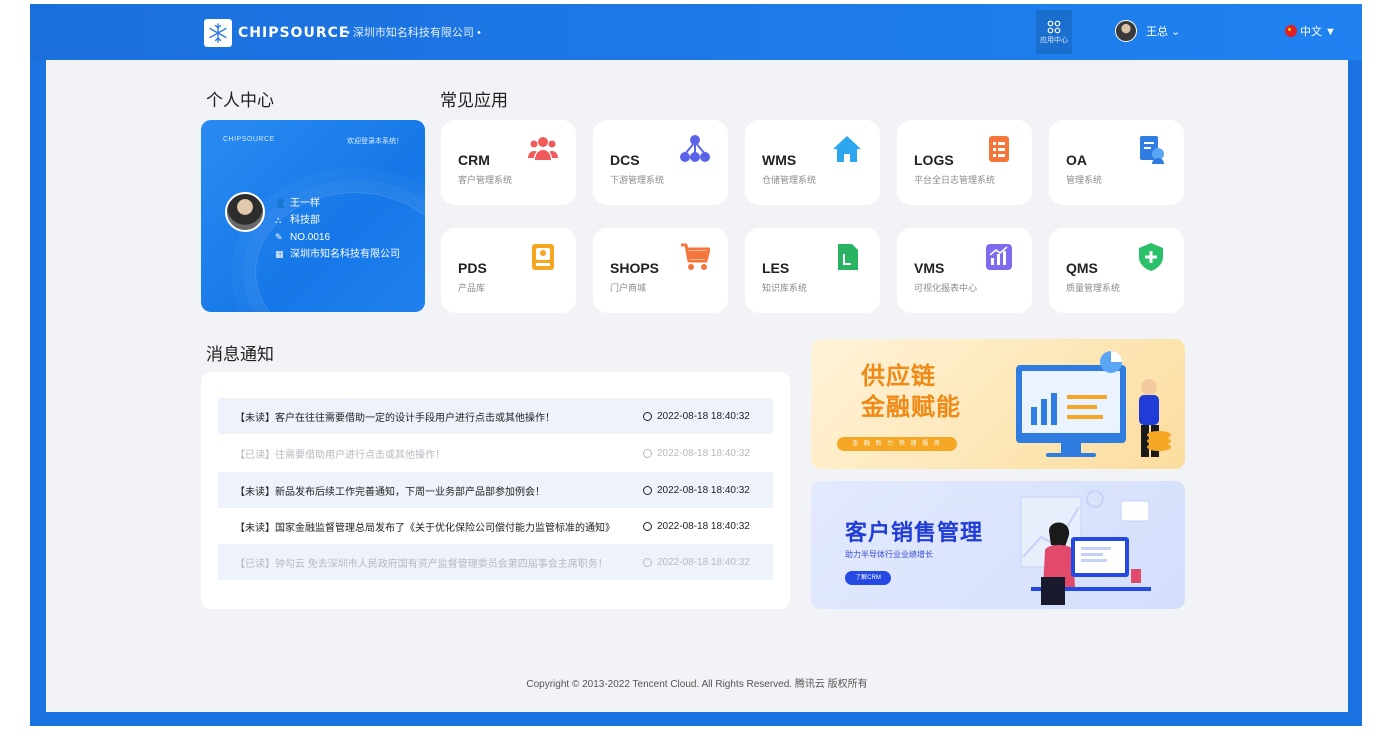 The height and width of the screenshot is (739, 1379). What do you see at coordinates (628, 288) in the screenshot?
I see `app-desc: 门户商城` at bounding box center [628, 288].